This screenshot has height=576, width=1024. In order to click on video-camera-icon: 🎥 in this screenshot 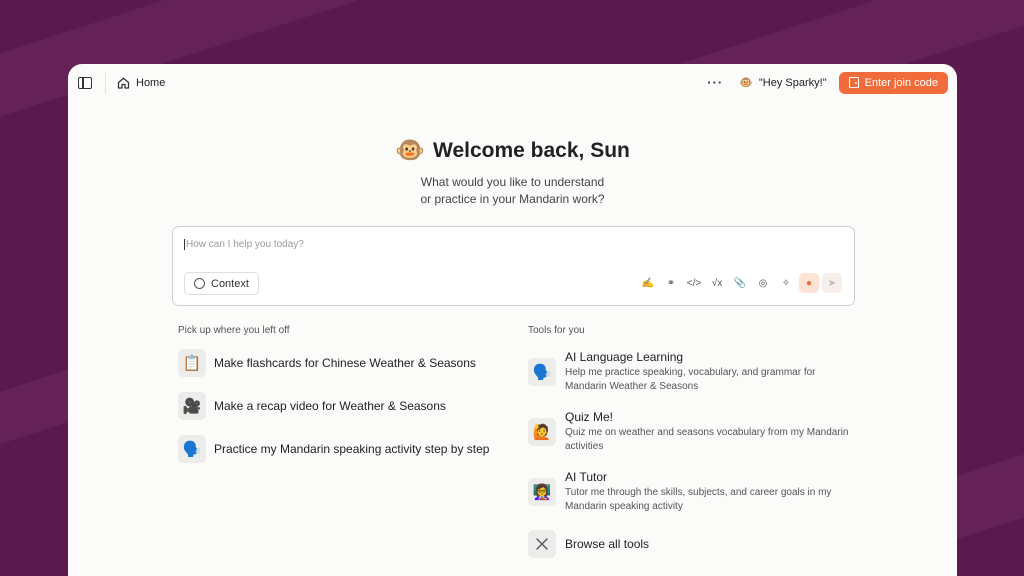, I will do `click(192, 406)`.